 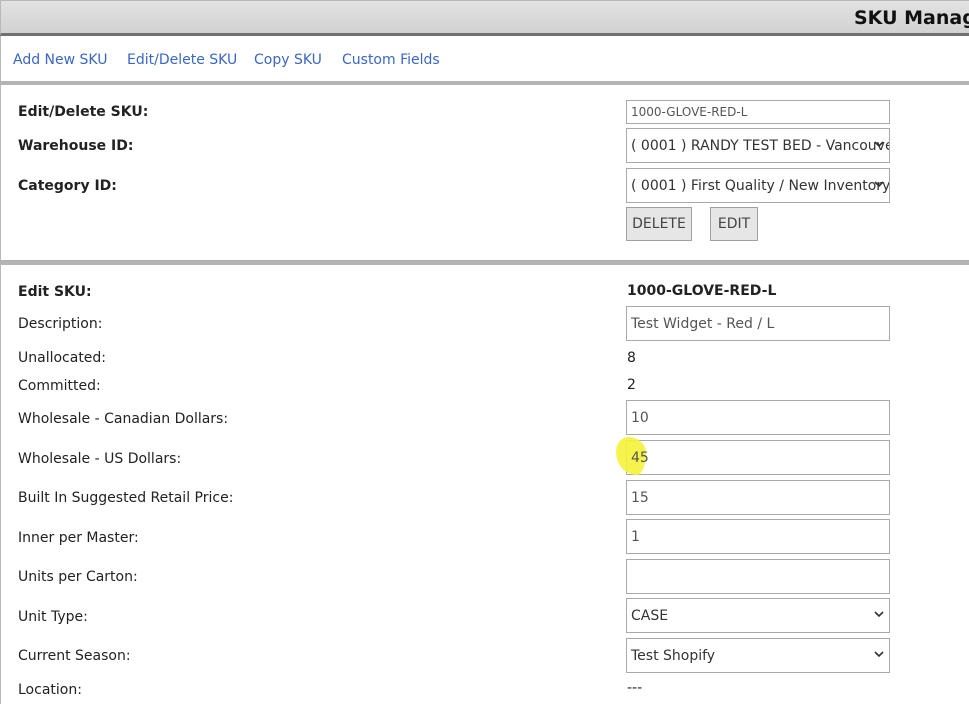 I want to click on wholesale-cad-input: 10, so click(x=758, y=417).